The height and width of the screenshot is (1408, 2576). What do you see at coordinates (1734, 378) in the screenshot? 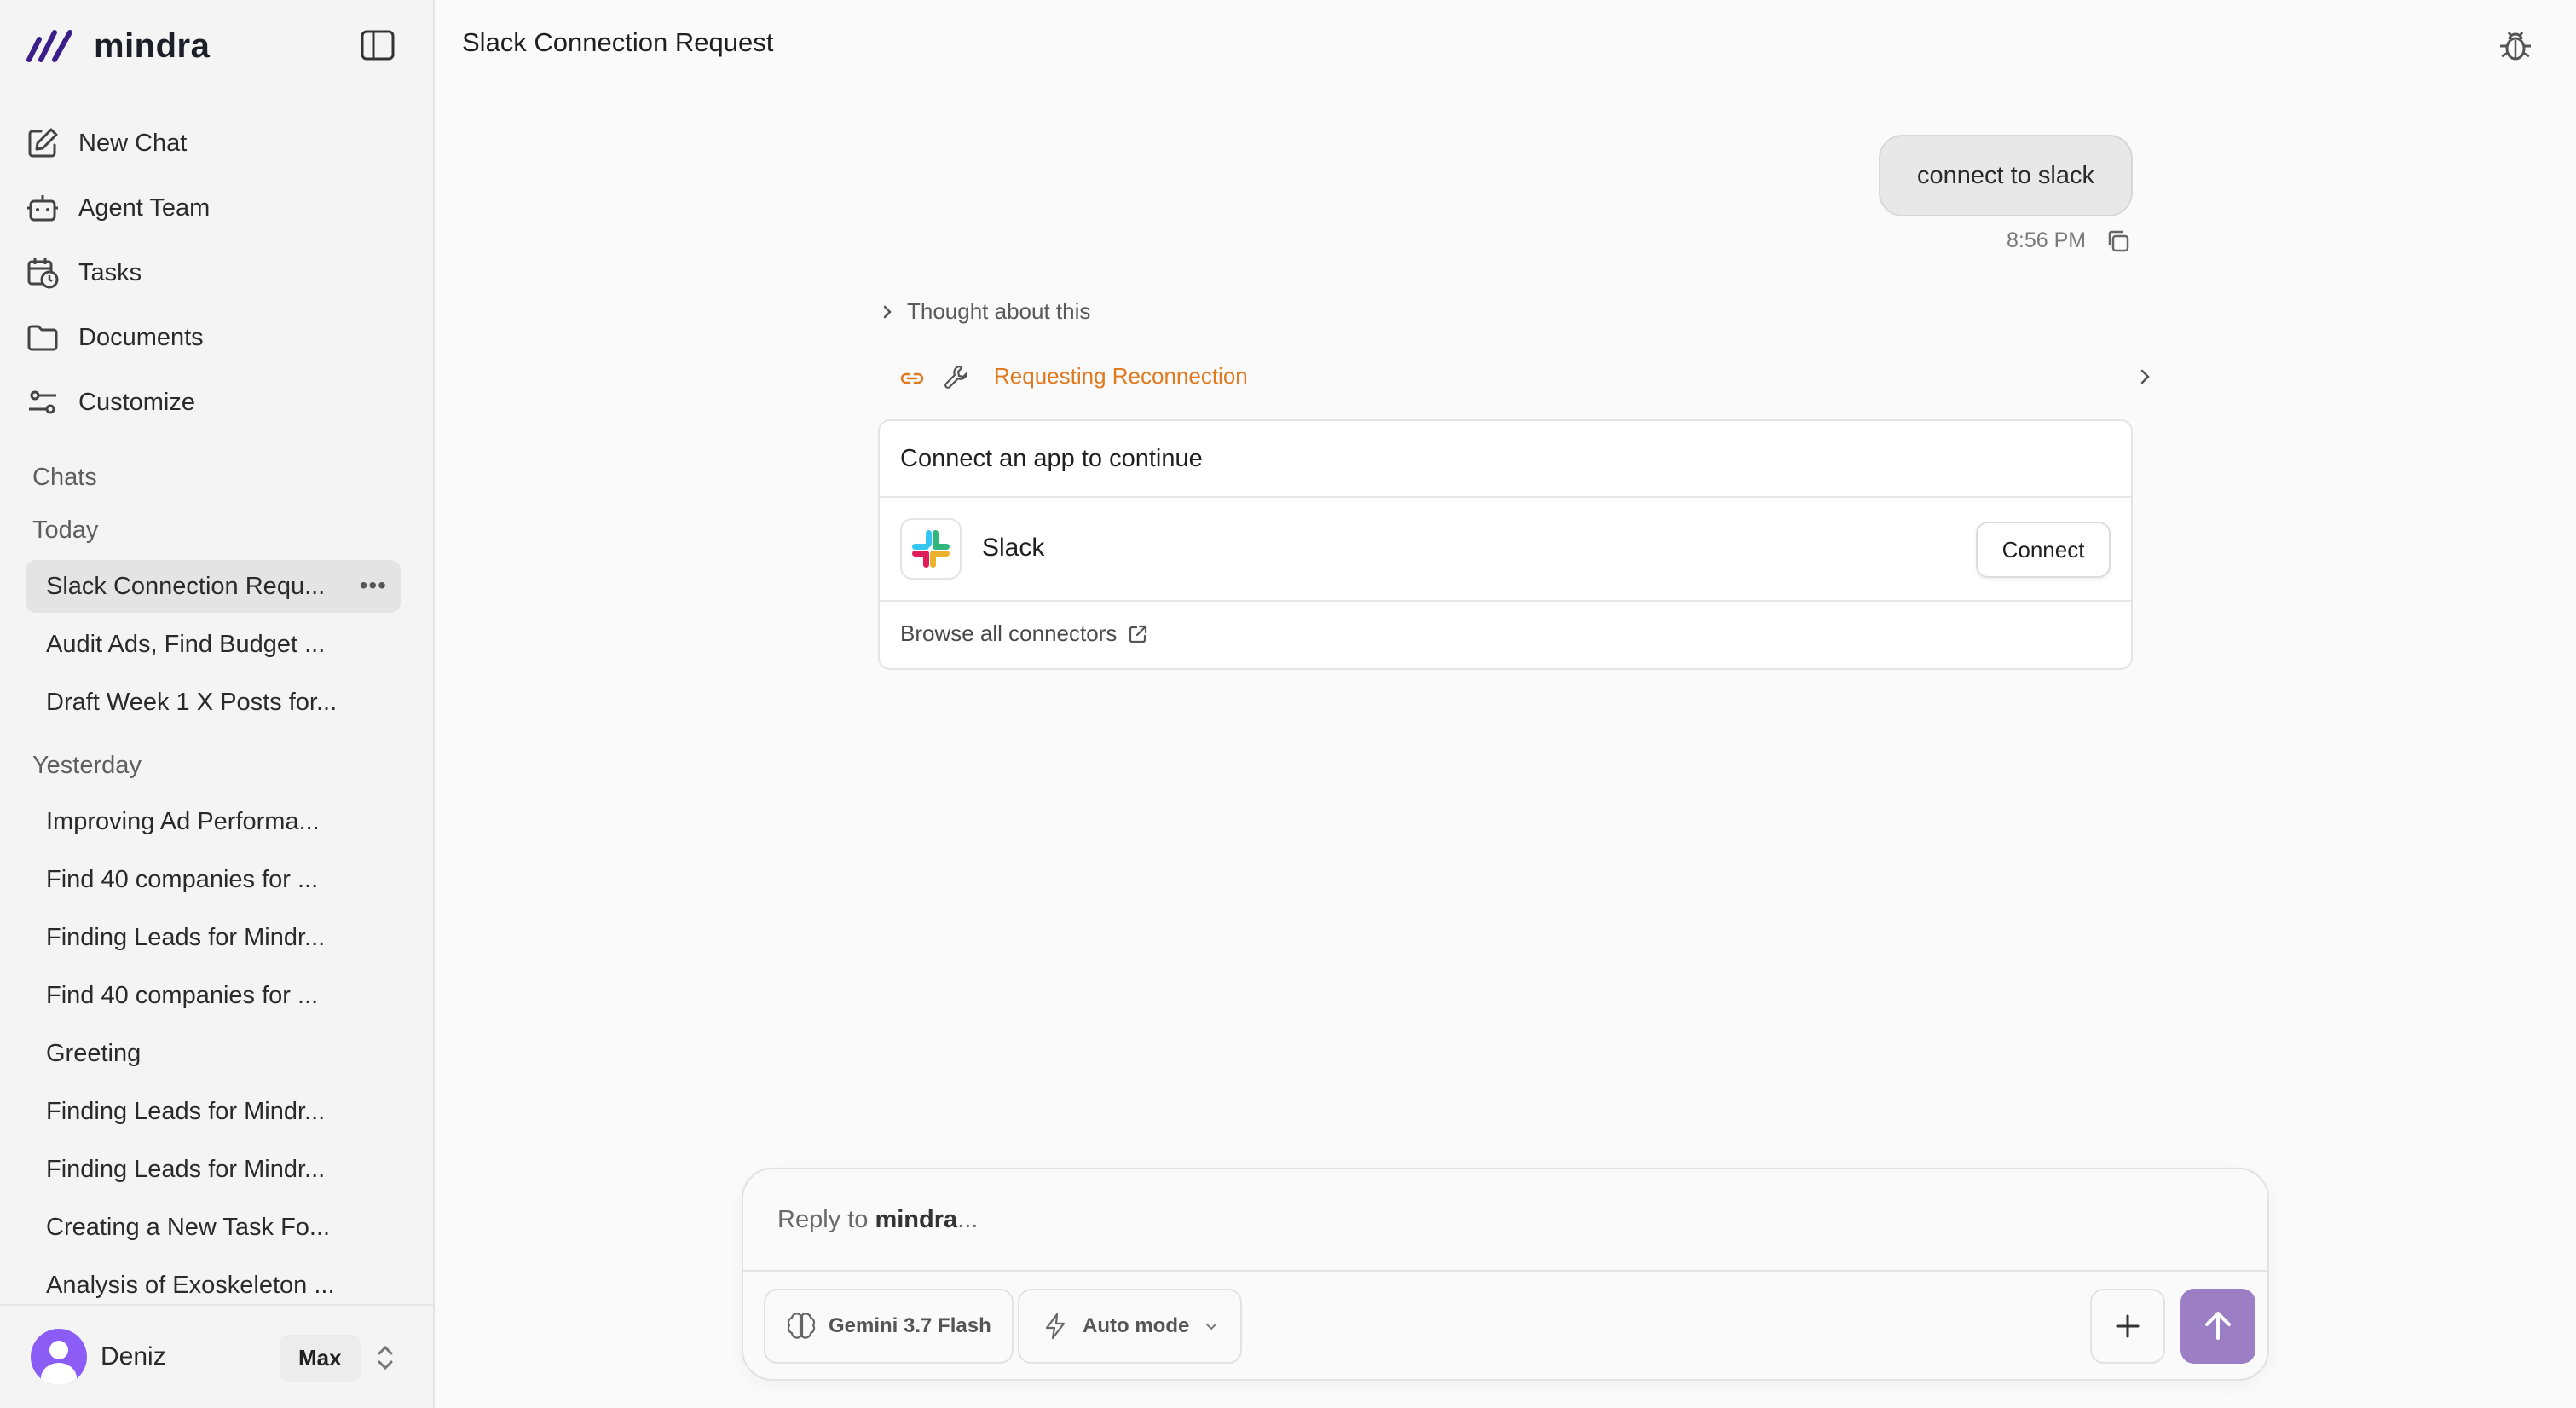
I see `tool-call-row: Requesting Reconnection` at bounding box center [1734, 378].